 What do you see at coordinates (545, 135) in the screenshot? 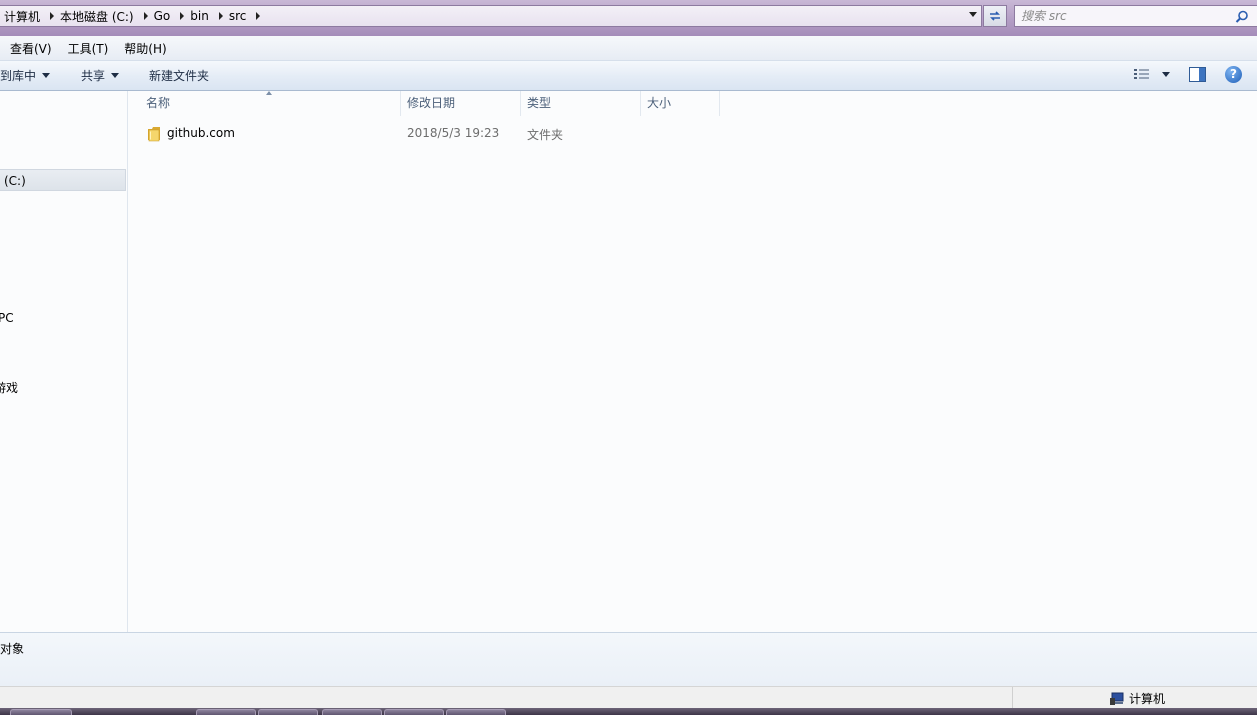
I see `file-type: 文件夹` at bounding box center [545, 135].